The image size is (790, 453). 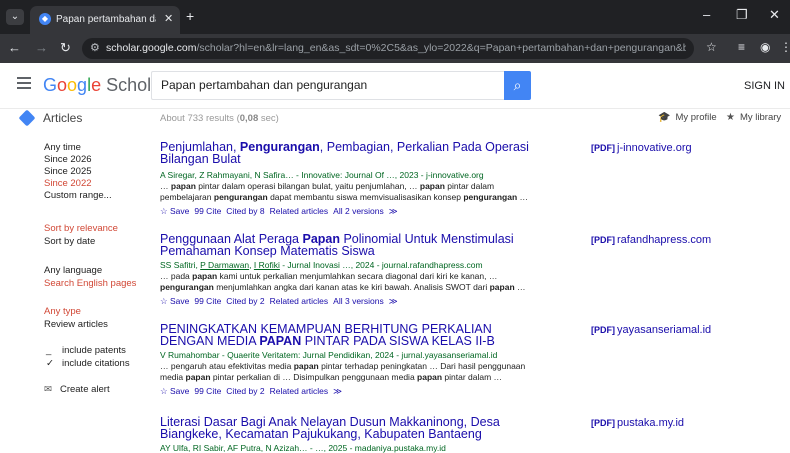 What do you see at coordinates (105, 85) in the screenshot?
I see `google-scholar-logo: Google Scholar` at bounding box center [105, 85].